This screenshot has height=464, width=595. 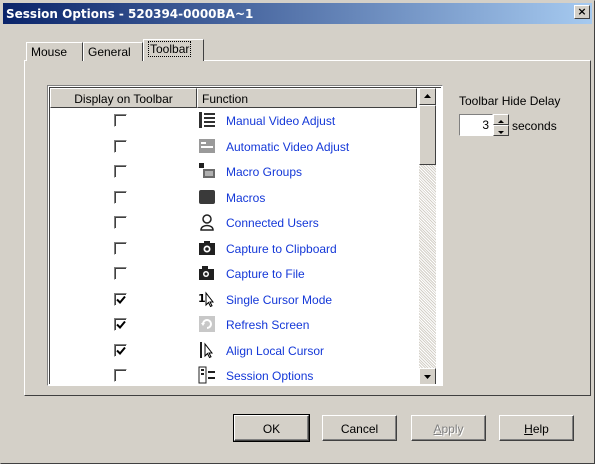 I want to click on function-label: Session Options, so click(x=269, y=376).